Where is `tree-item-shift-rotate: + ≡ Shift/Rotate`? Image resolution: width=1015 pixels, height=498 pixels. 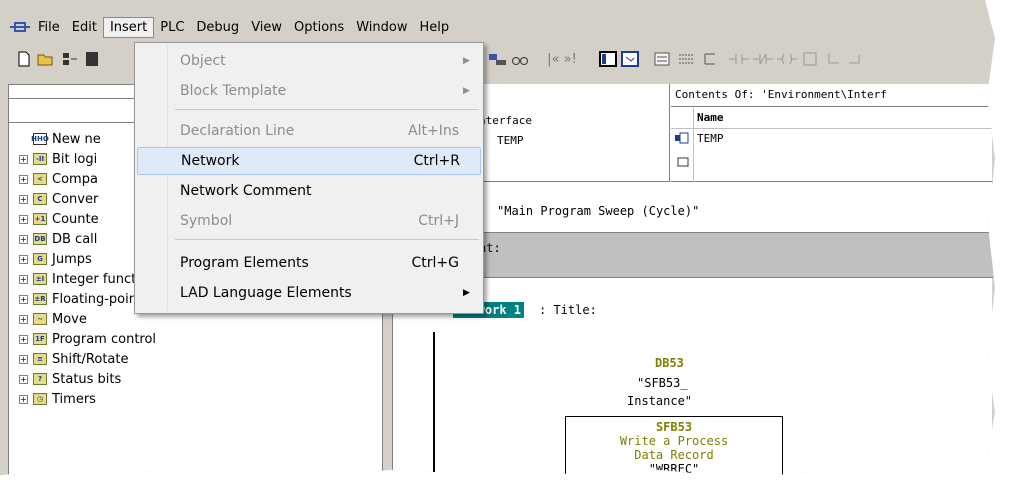
tree-item-shift-rotate: + ≡ Shift/Rotate is located at coordinates (74, 359).